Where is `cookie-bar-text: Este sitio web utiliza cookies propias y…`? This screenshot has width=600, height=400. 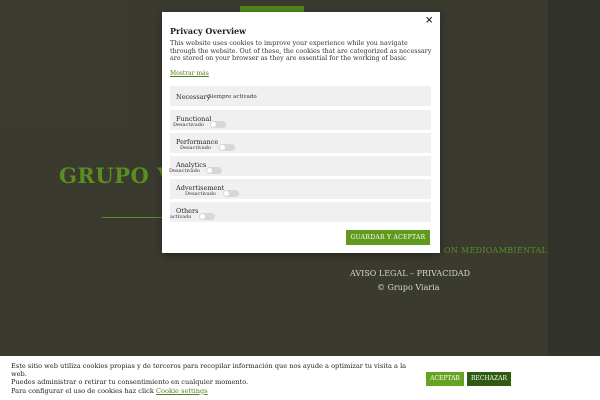 cookie-bar-text: Este sitio web utiliza cookies propias y… is located at coordinates (213, 378).